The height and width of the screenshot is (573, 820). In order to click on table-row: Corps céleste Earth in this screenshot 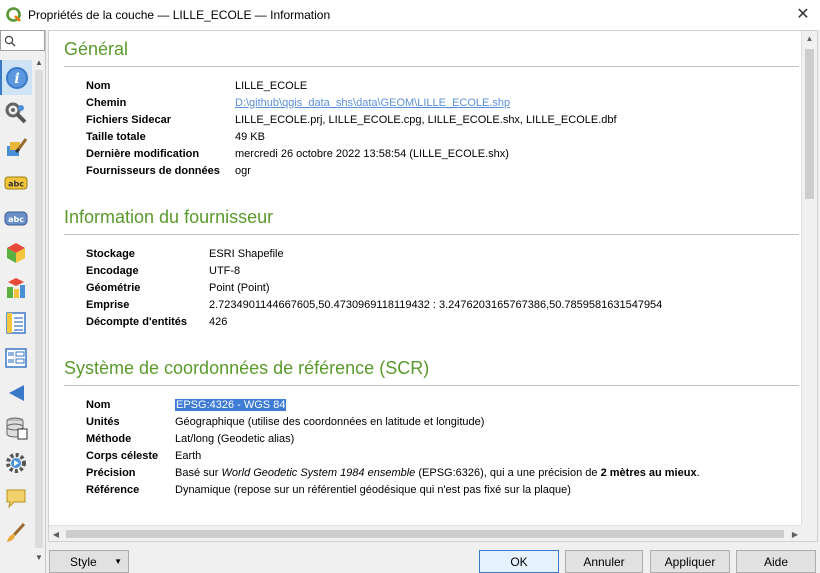, I will do `click(144, 455)`.